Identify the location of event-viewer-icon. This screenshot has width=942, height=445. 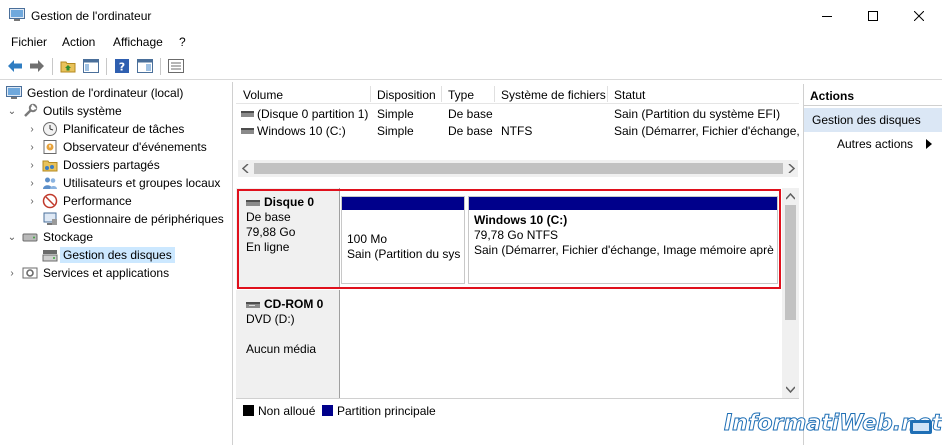
(50, 147).